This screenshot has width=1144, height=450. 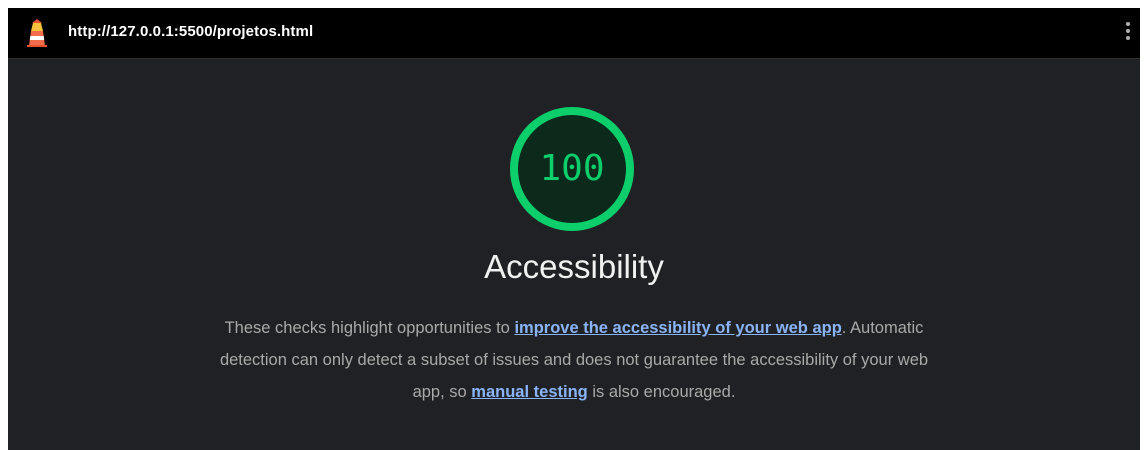 What do you see at coordinates (1128, 33) in the screenshot?
I see `kebab-menu-icon` at bounding box center [1128, 33].